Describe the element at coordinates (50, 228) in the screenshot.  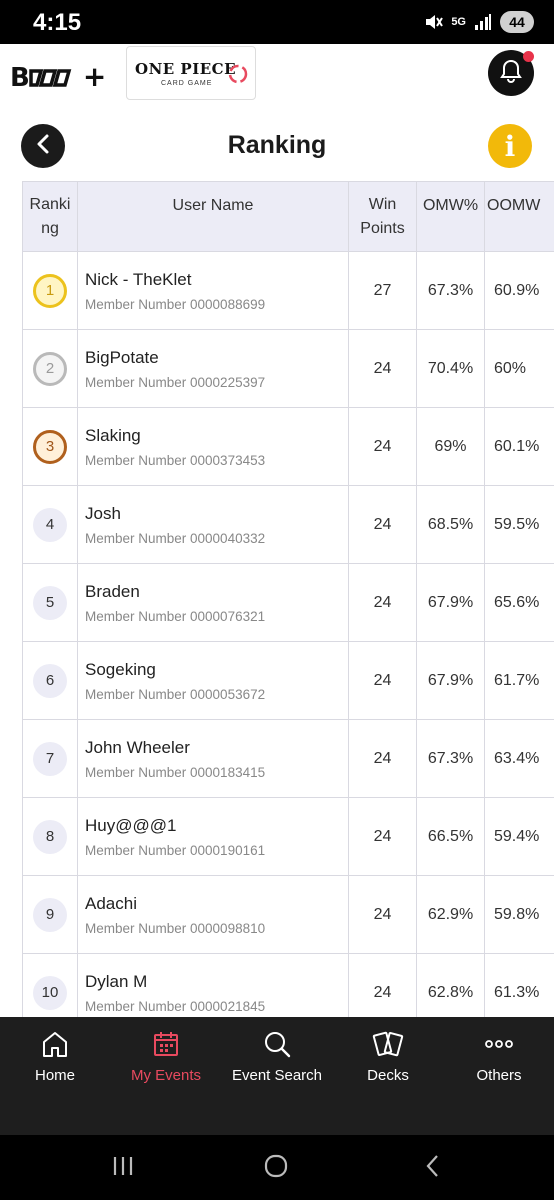
I see `header-rank-line2: ng` at that location.